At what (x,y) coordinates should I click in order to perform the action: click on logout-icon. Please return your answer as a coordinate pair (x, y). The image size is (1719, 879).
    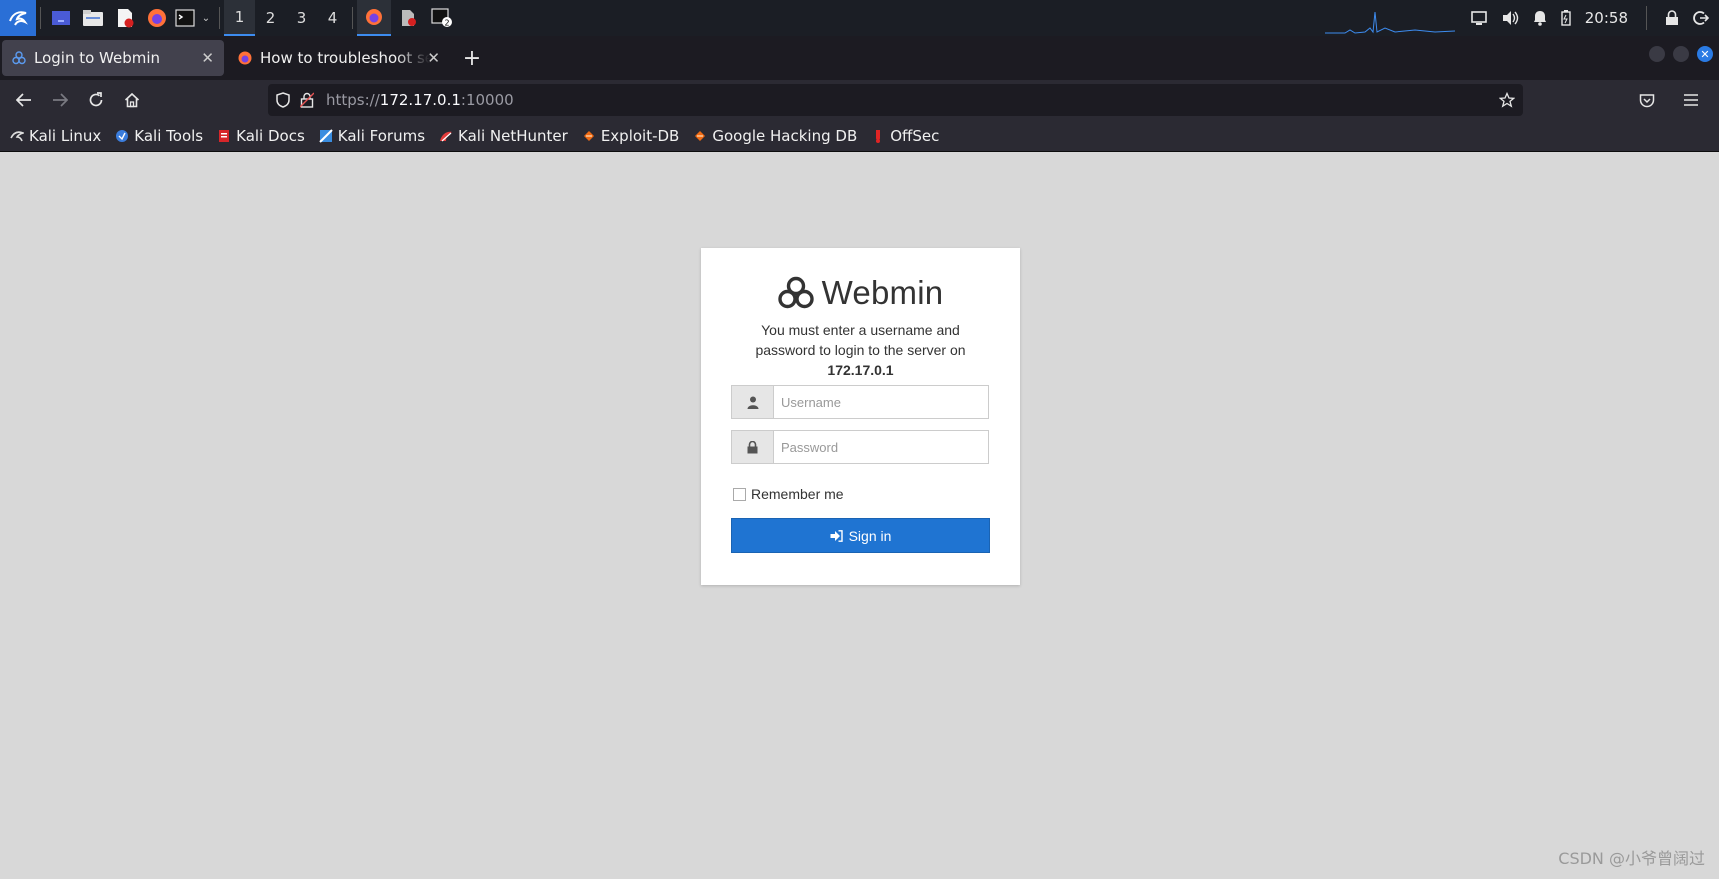
    Looking at the image, I should click on (1701, 18).